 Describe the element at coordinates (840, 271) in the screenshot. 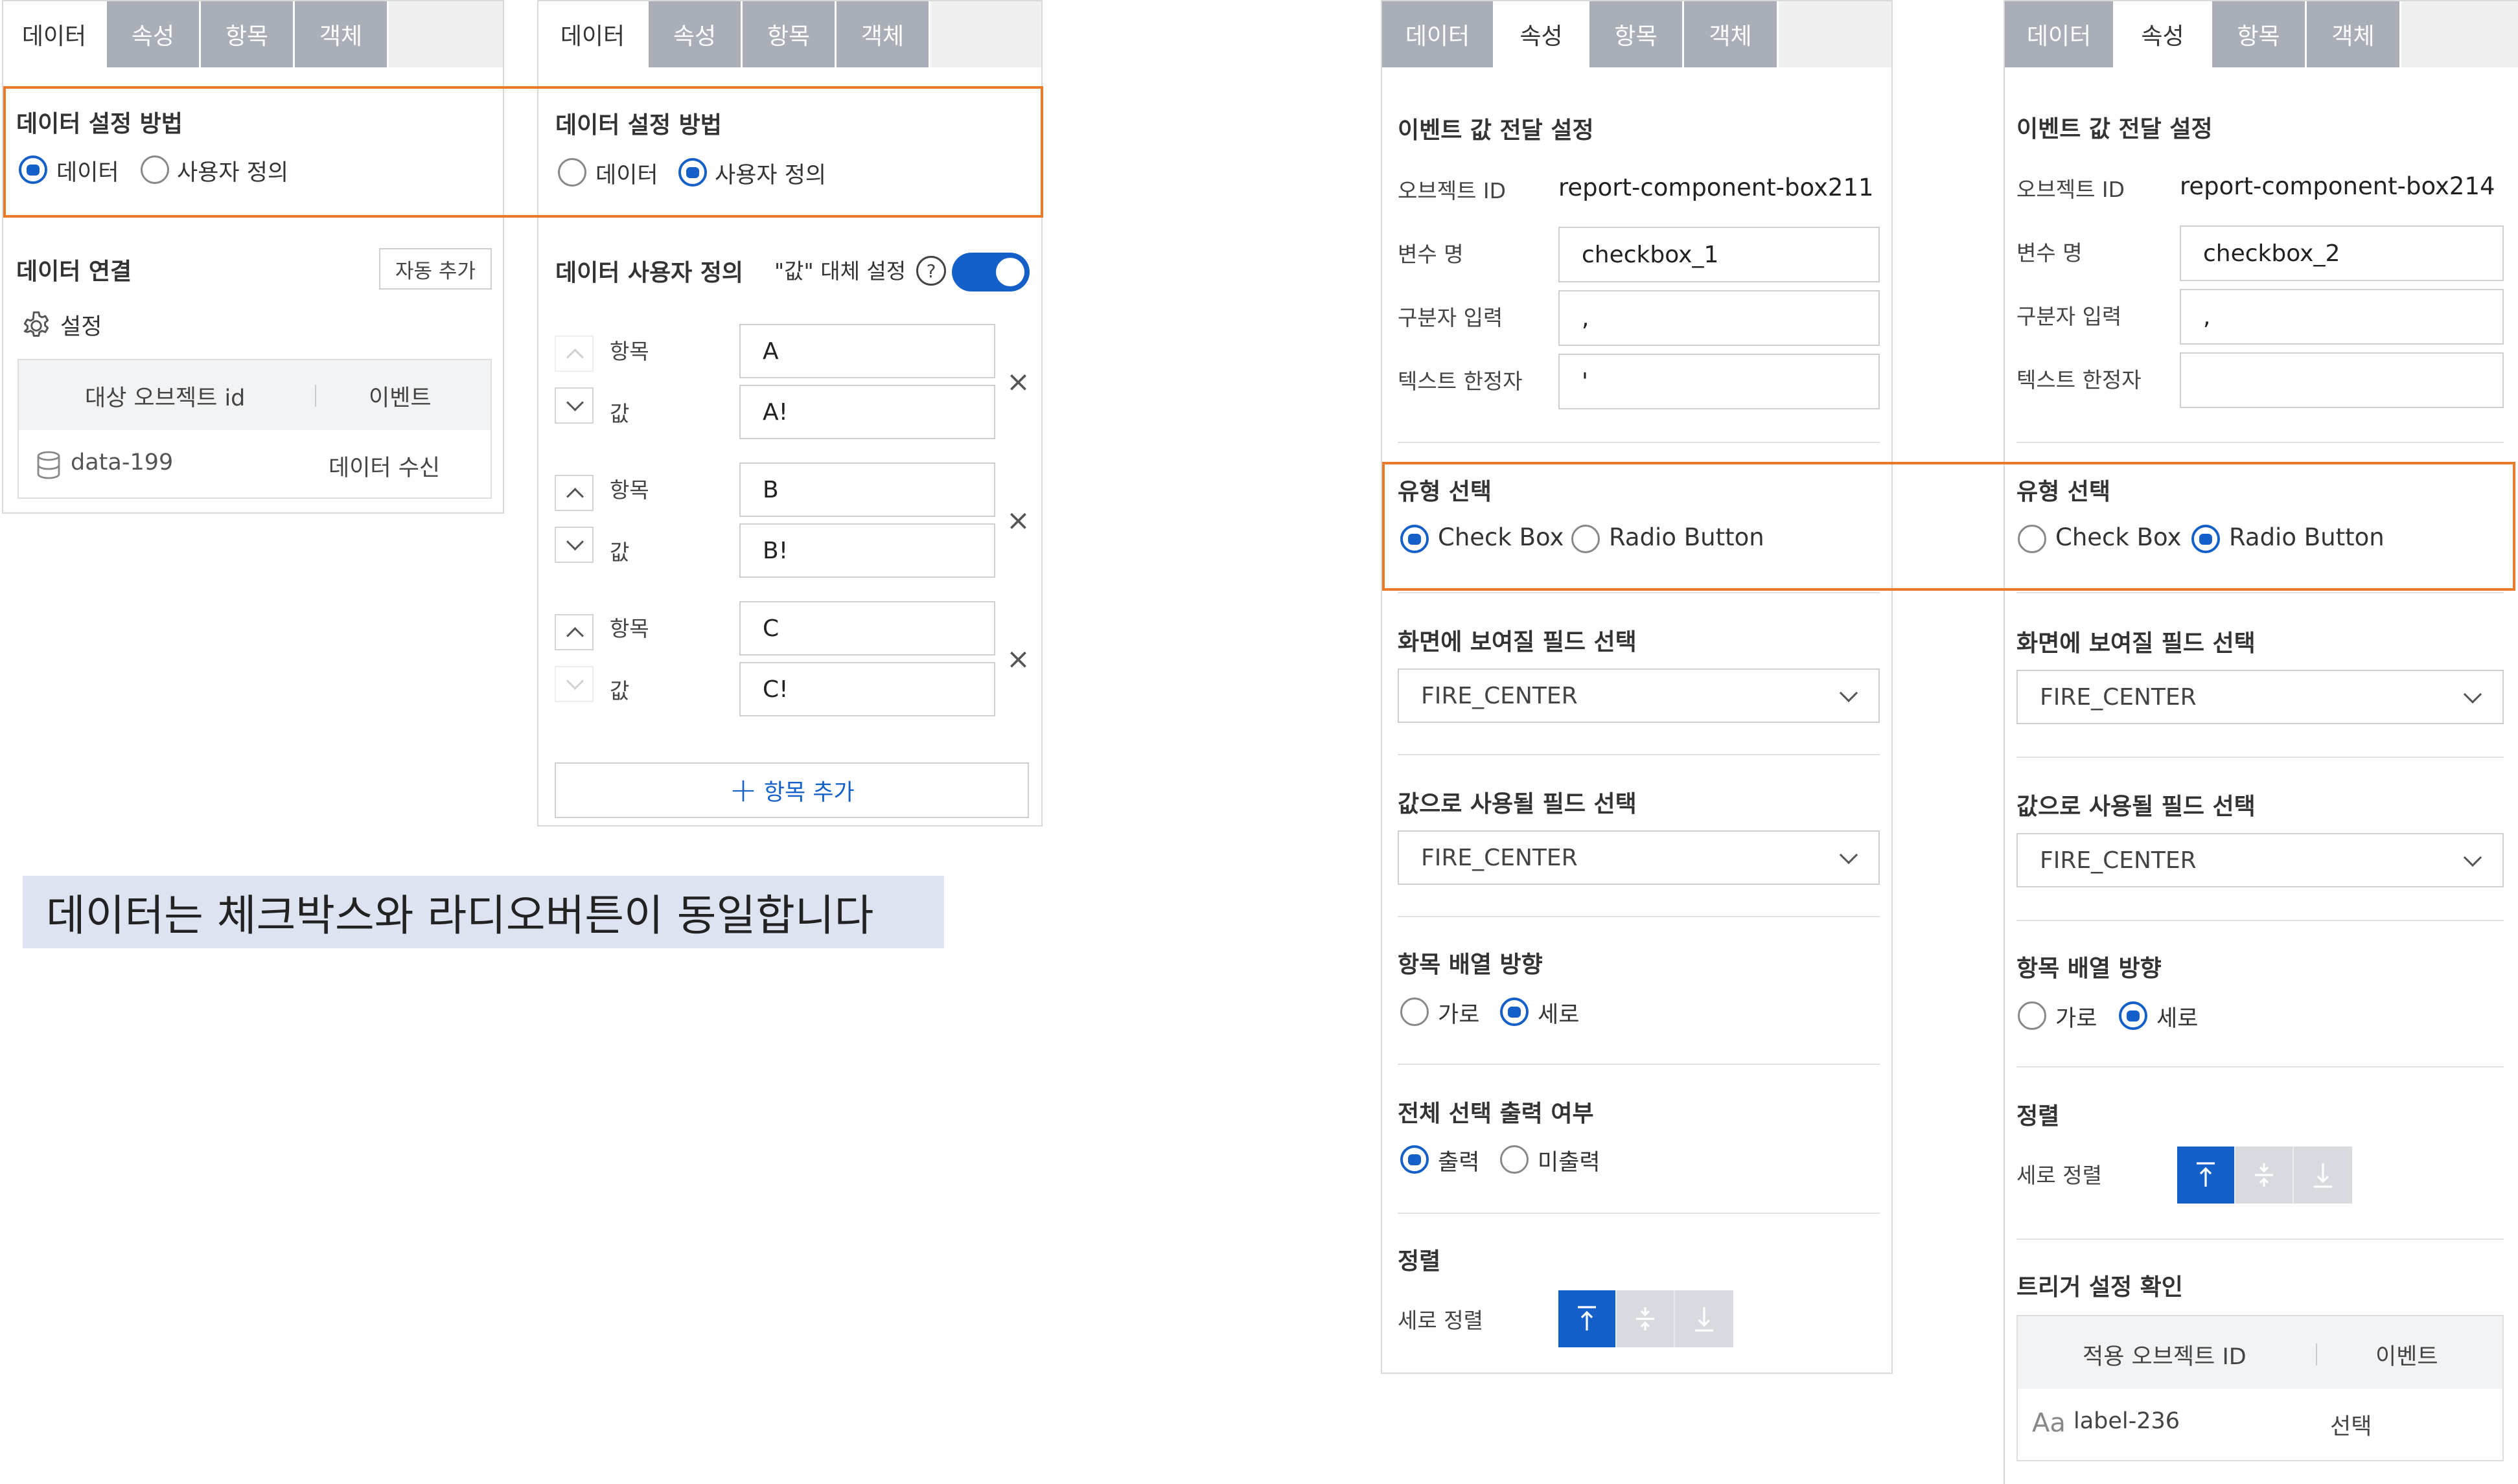

I see `replace-setting-label: "값" 대체 설정` at that location.